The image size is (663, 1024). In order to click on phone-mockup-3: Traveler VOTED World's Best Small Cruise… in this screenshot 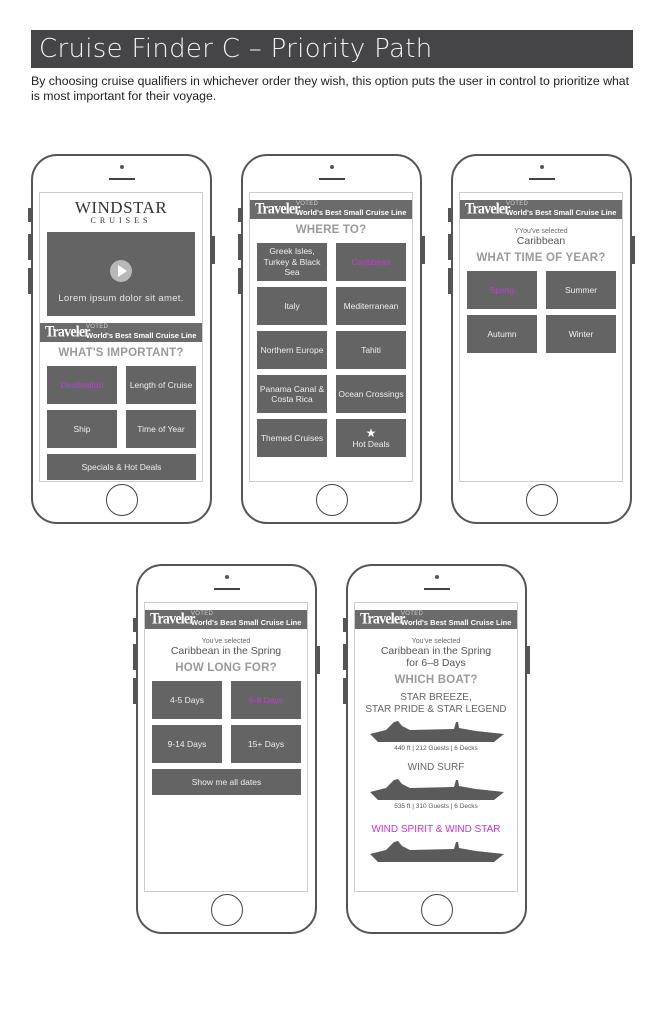, I will do `click(541, 339)`.